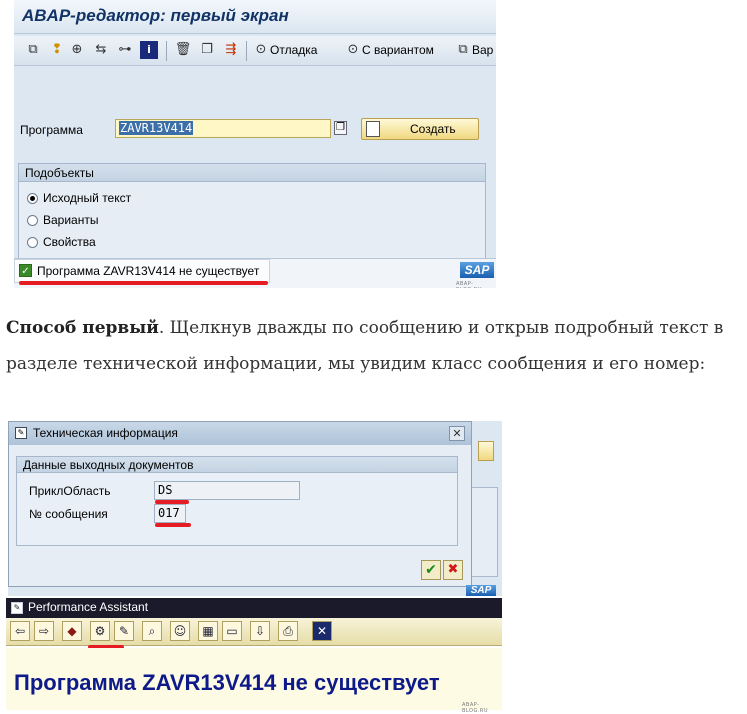 The image size is (747, 714). I want to click on table-icon: ▦, so click(208, 631).